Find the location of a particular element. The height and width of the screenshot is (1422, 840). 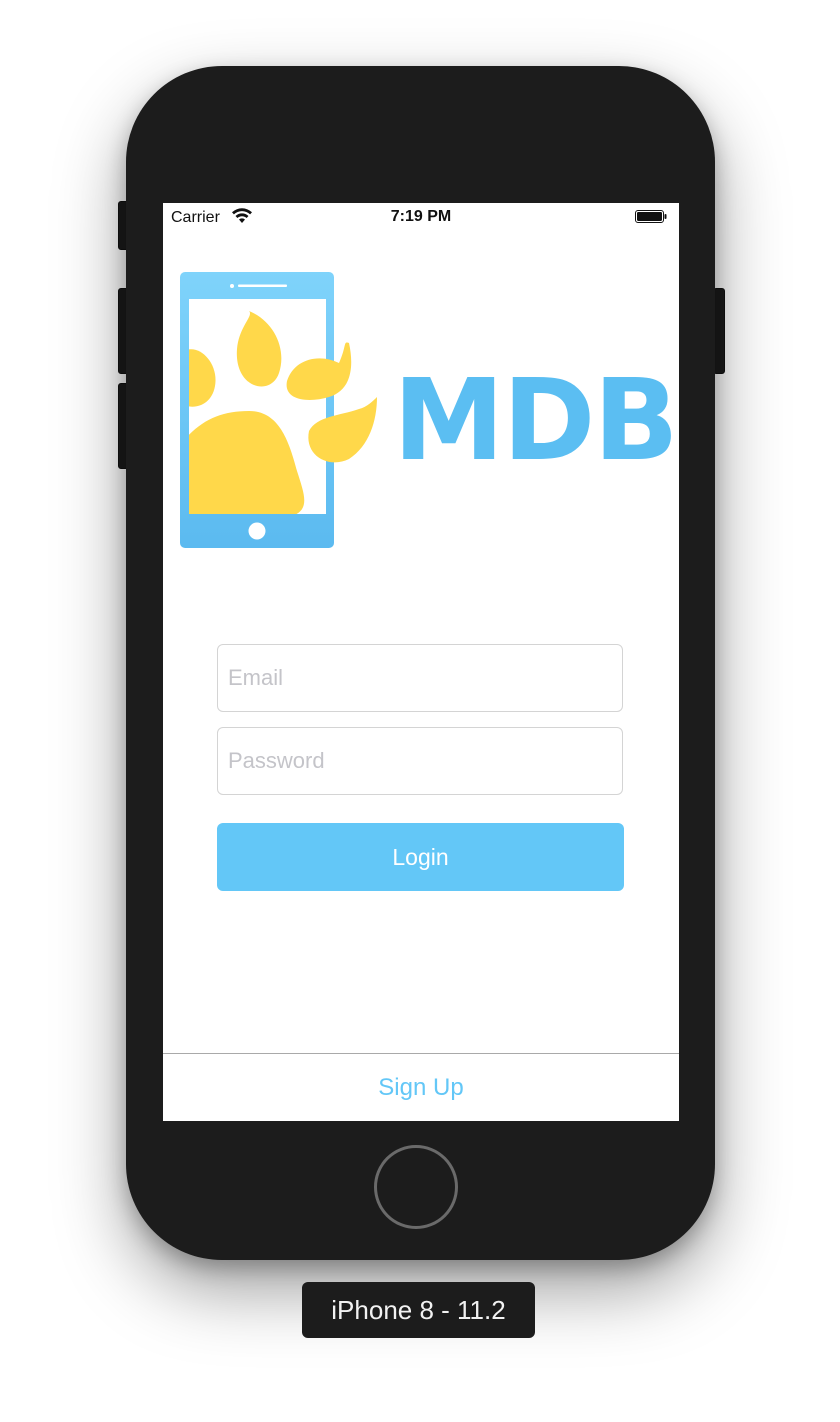

status-bar: Carrier 7:19 PM is located at coordinates (421, 217).